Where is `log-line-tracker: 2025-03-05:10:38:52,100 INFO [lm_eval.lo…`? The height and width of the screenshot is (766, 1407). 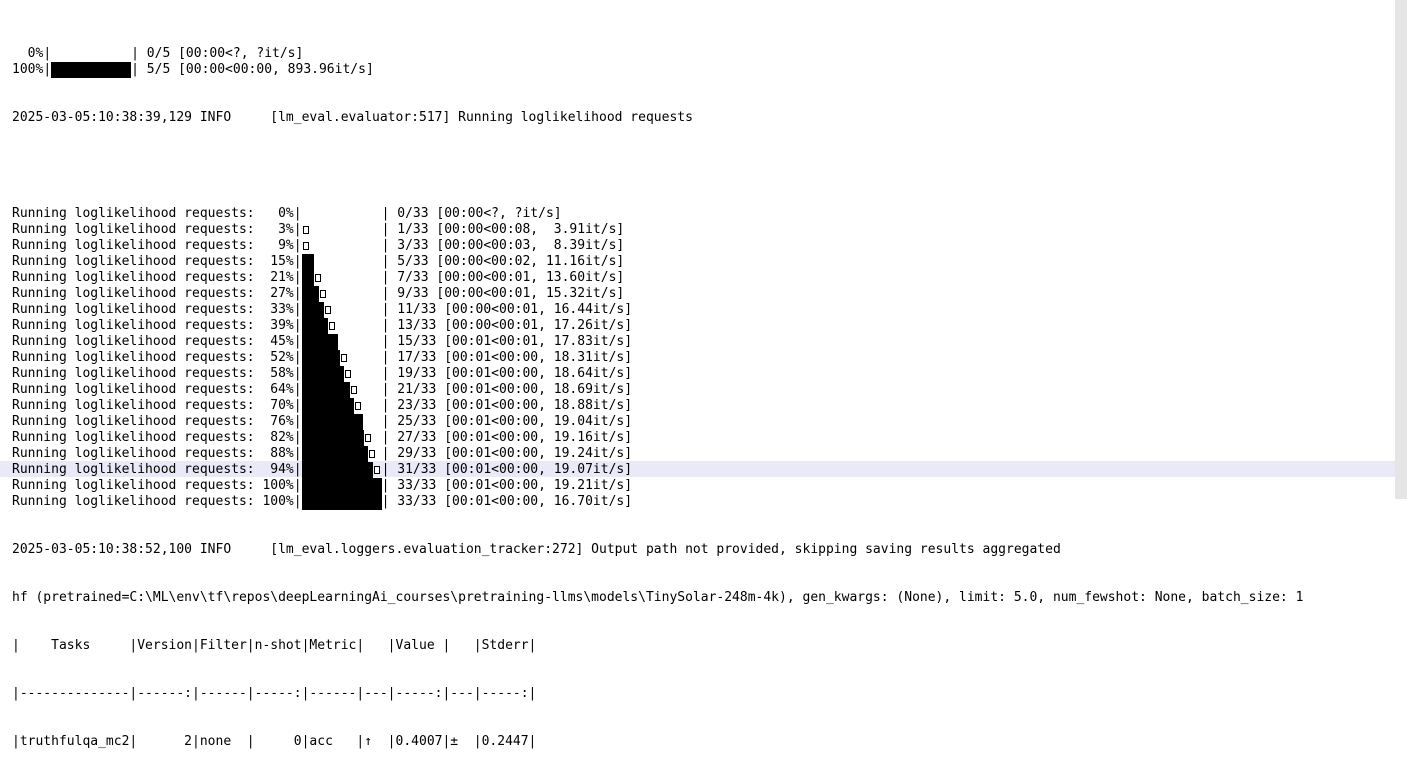 log-line-tracker: 2025-03-05:10:38:52,100 INFO [lm_eval.lo… is located at coordinates (536, 549).